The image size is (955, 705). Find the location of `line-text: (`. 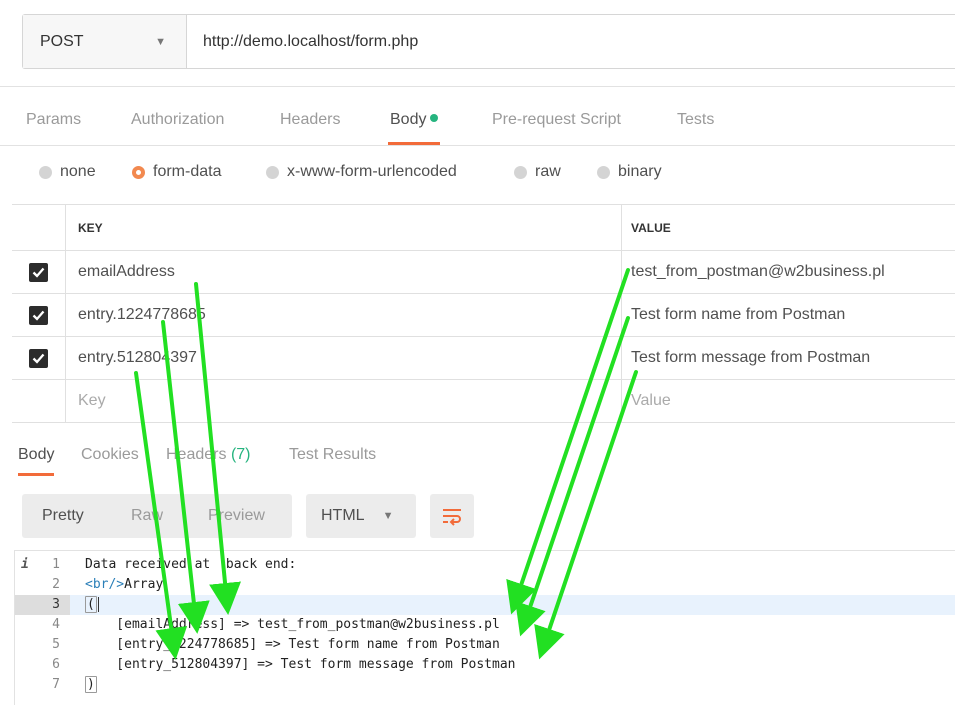

line-text: ( is located at coordinates (92, 605).